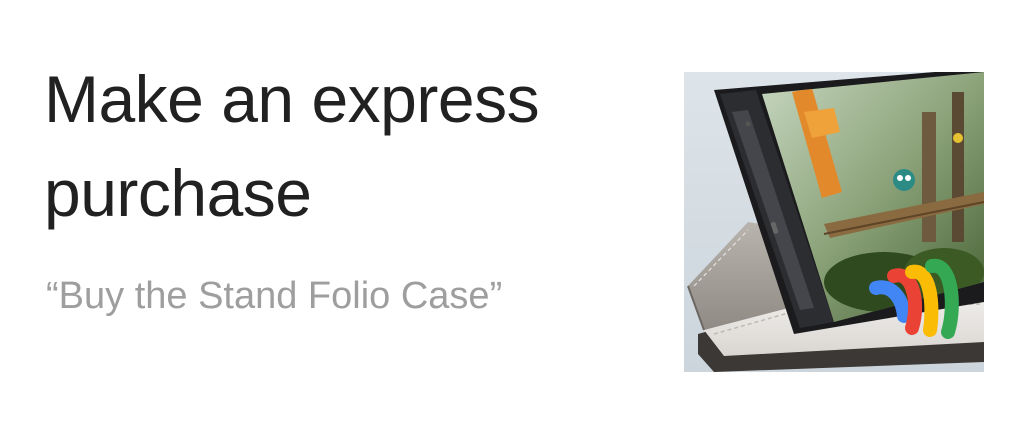  I want to click on headline-line-1: Make an express, so click(292, 99).